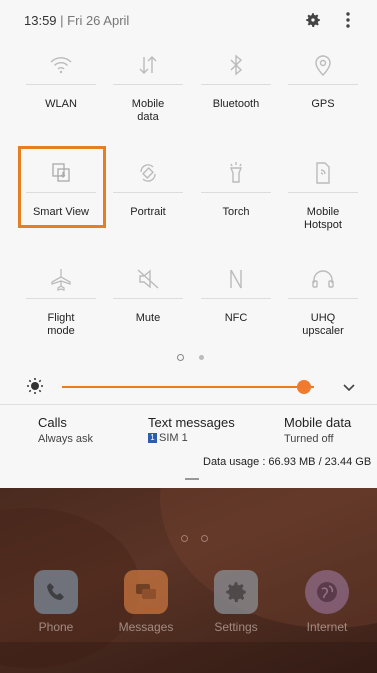 The image size is (377, 673). I want to click on app-label: Messages, so click(146, 627).